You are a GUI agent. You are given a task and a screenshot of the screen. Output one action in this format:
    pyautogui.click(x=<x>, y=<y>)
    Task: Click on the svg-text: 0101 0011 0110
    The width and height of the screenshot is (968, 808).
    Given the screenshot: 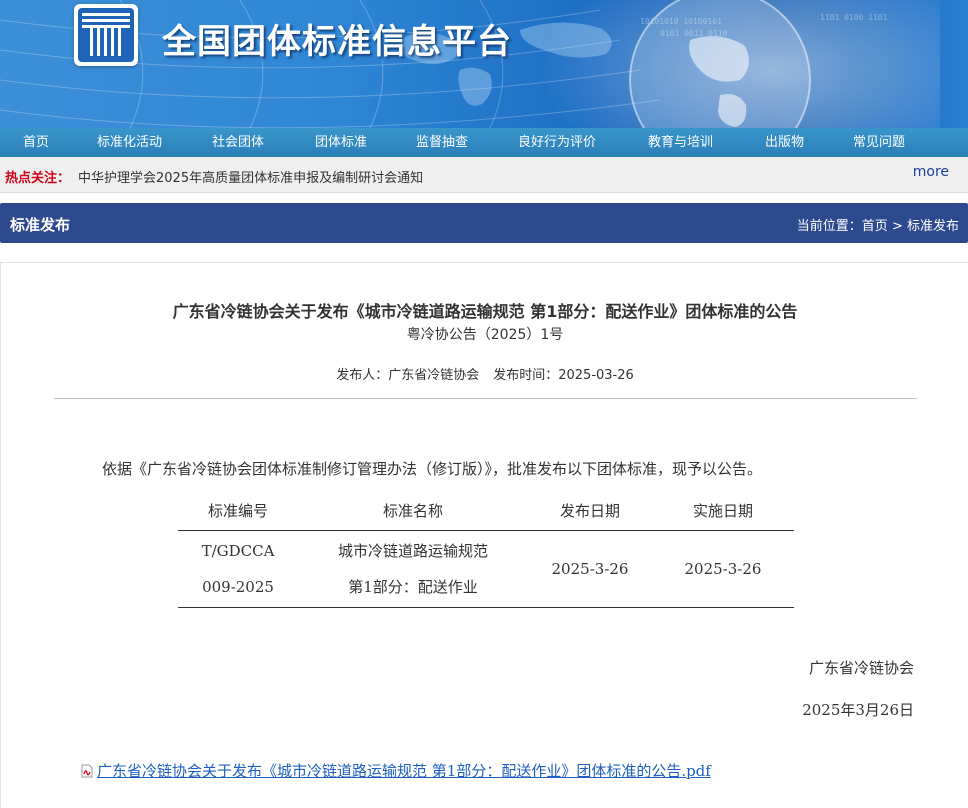 What is the action you would take?
    pyautogui.click(x=694, y=33)
    